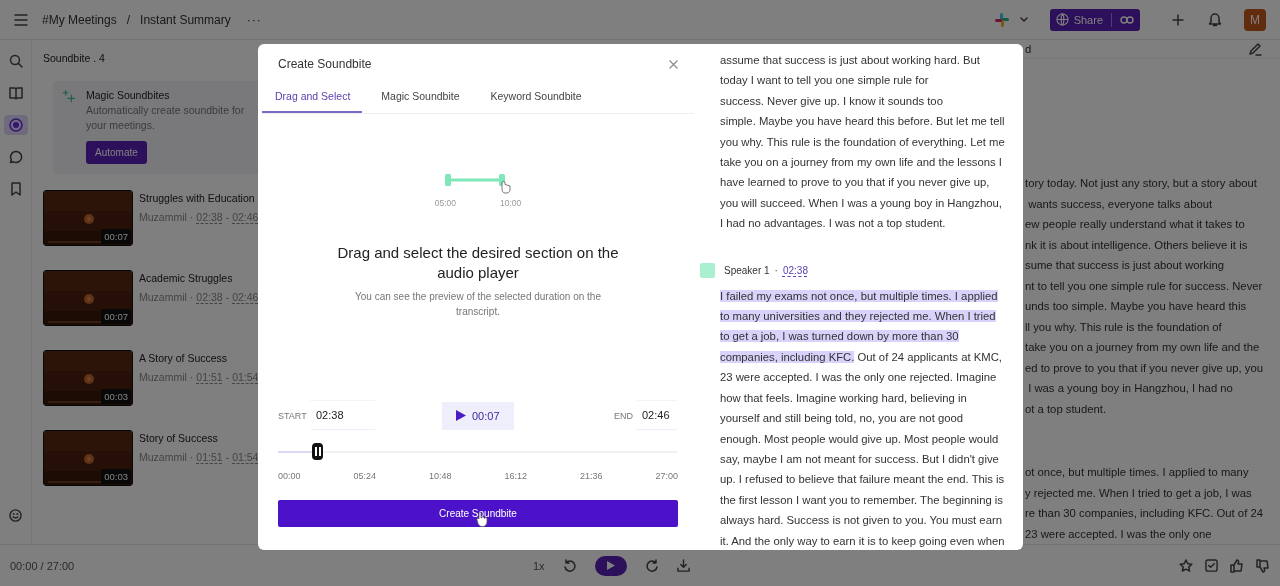 This screenshot has width=1280, height=586. I want to click on soundbite-title: Academic Struggles, so click(199, 278).